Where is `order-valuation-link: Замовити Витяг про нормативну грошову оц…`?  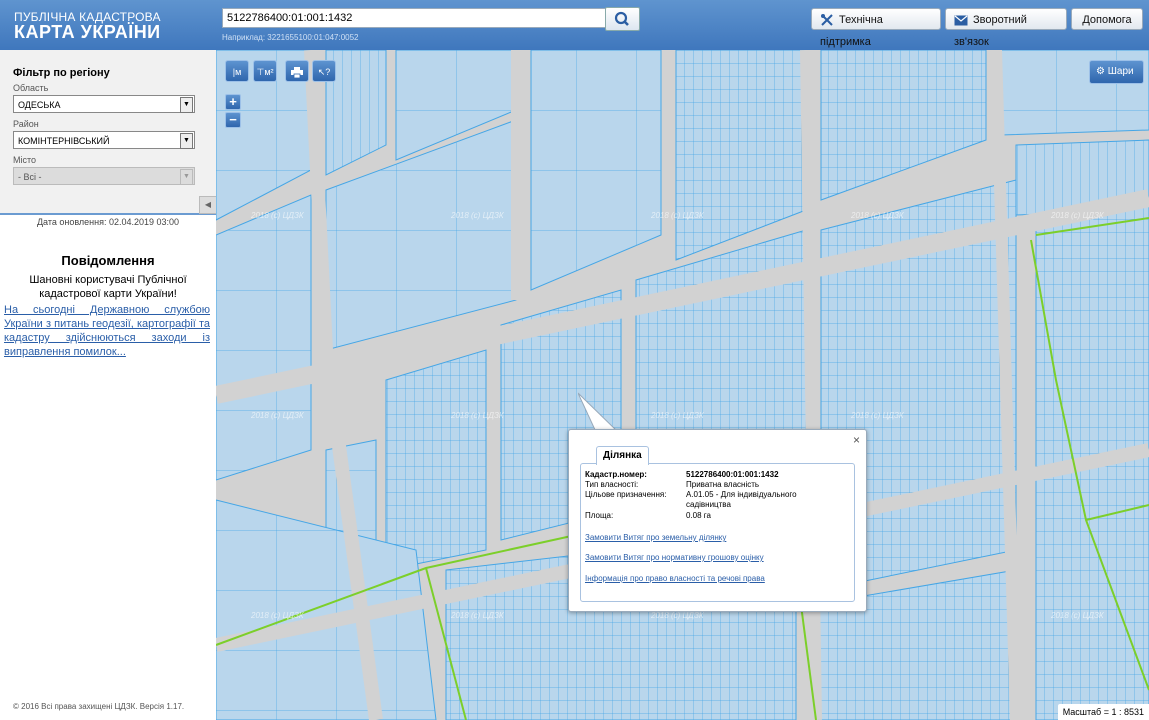
order-valuation-link: Замовити Витяг про нормативну грошову оц… is located at coordinates (674, 557).